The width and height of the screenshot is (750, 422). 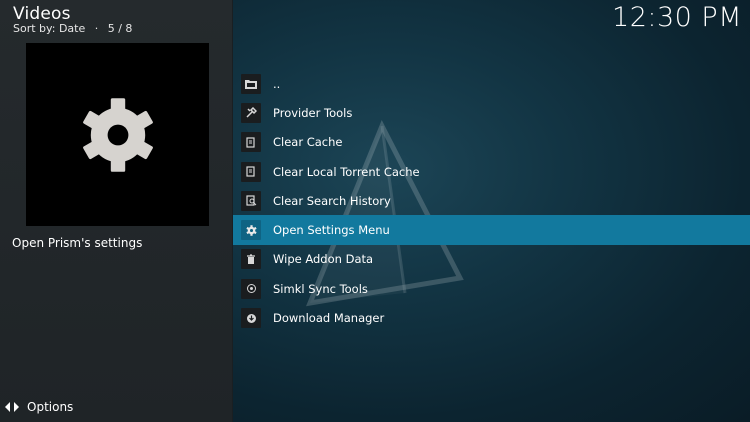 What do you see at coordinates (320, 288) in the screenshot?
I see `list-item-label: Simkl Sync Tools` at bounding box center [320, 288].